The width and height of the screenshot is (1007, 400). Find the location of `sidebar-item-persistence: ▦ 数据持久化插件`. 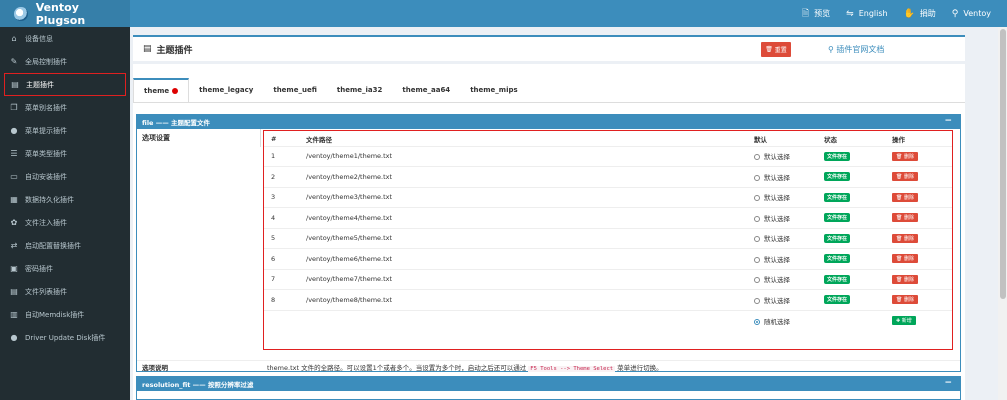

sidebar-item-persistence: ▦ 数据持久化插件 is located at coordinates (65, 199).